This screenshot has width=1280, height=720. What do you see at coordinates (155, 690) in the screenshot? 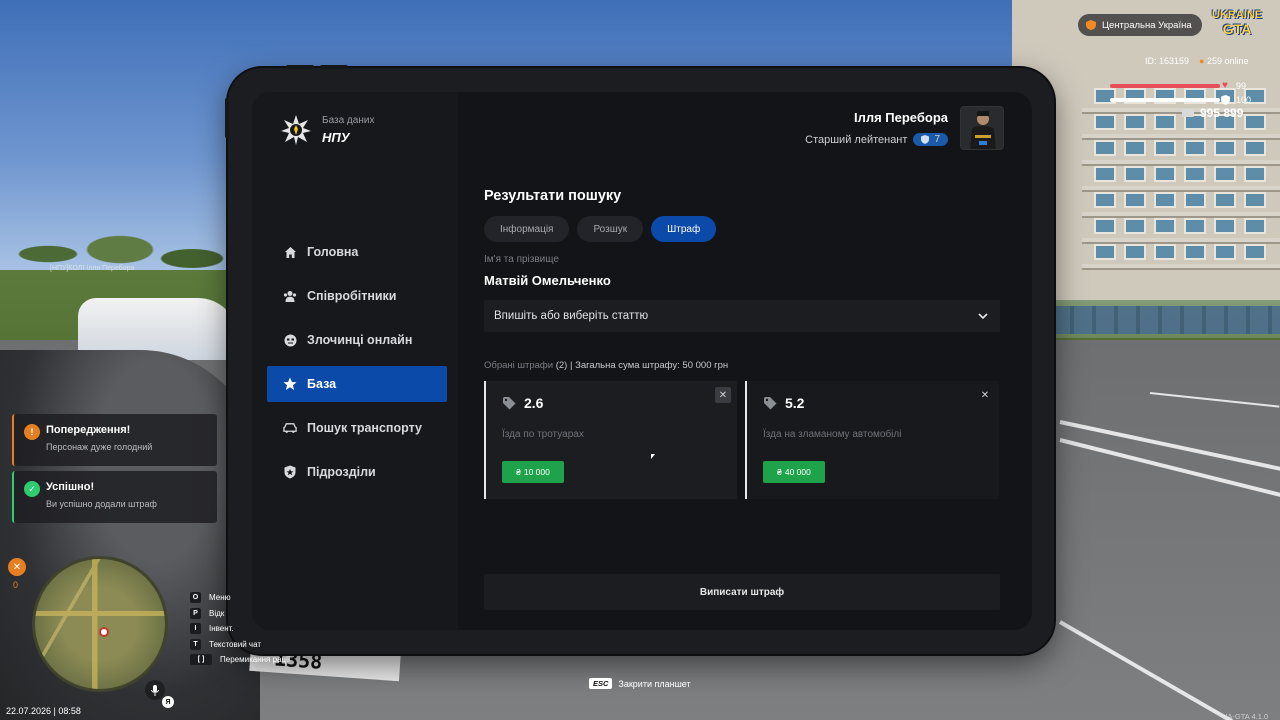
I see `microphone-button` at bounding box center [155, 690].